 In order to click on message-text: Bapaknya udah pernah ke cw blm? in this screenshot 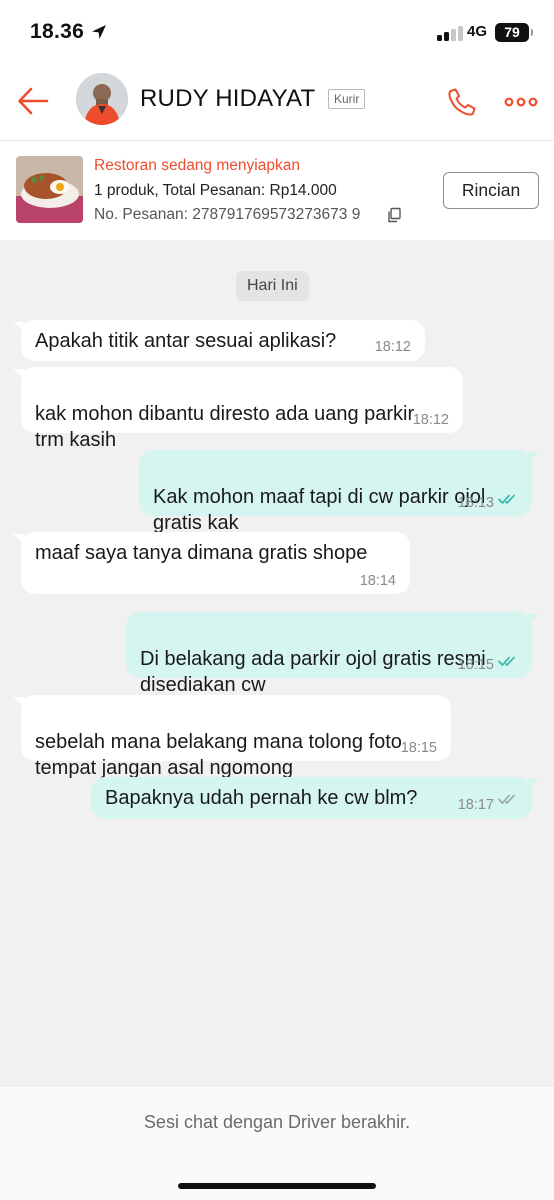, I will do `click(261, 798)`.